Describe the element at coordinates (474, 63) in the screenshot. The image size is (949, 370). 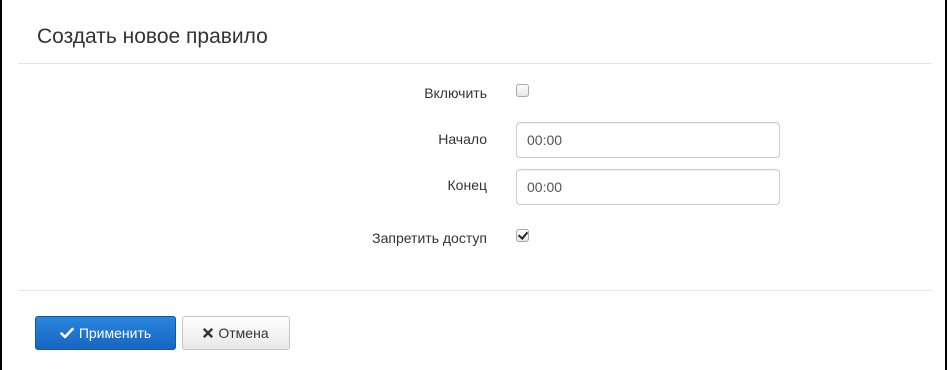
I see `title-divider` at that location.